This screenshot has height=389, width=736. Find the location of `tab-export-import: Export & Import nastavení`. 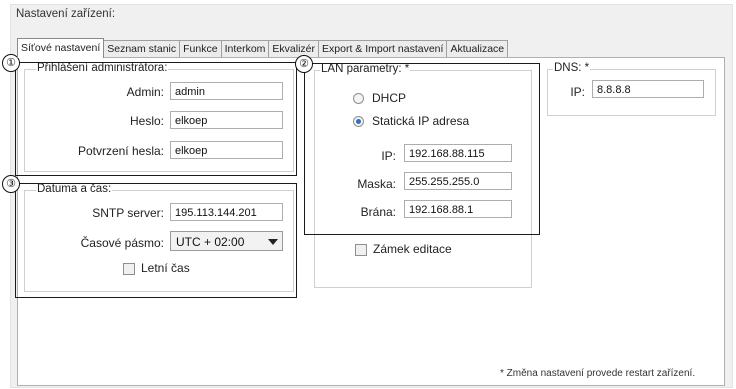

tab-export-import: Export & Import nastavení is located at coordinates (383, 49).